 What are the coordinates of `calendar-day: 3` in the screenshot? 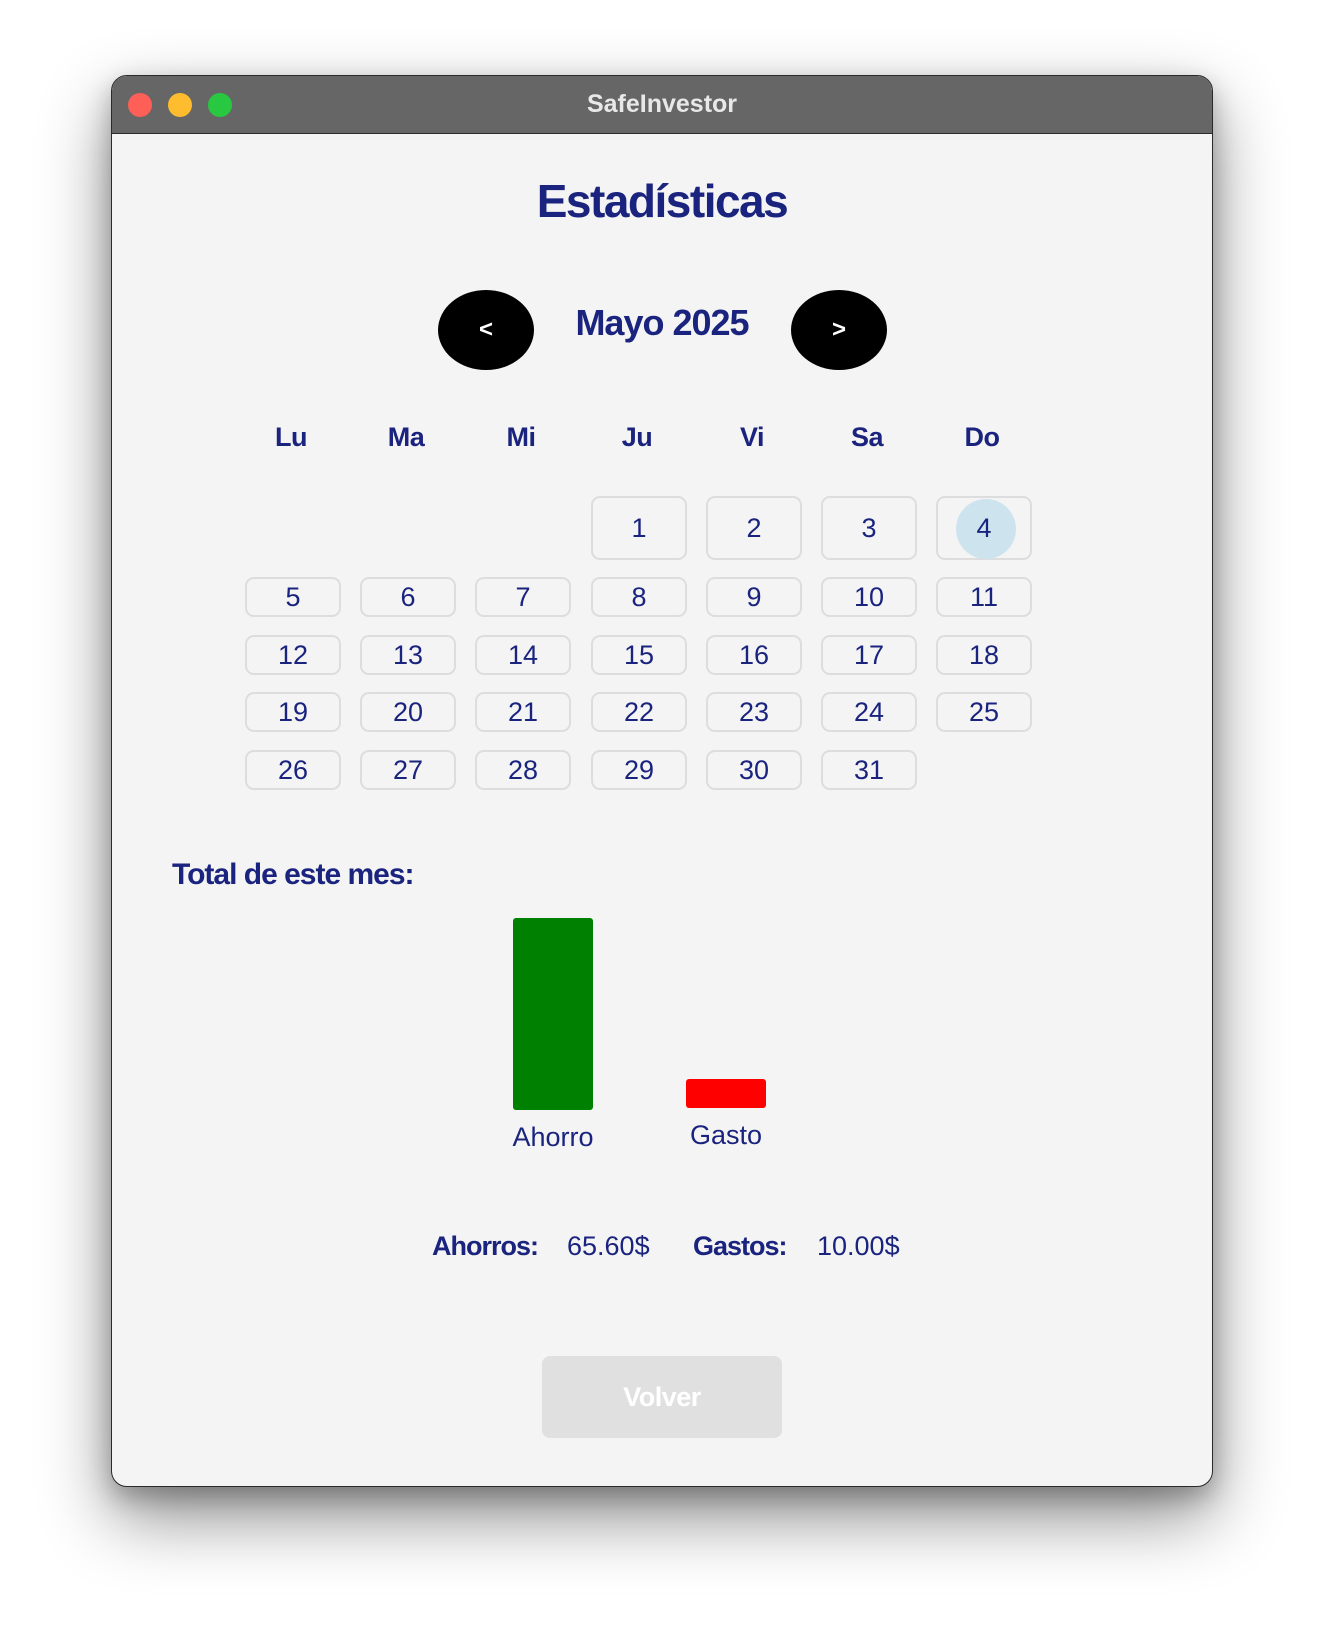 It's located at (869, 528).